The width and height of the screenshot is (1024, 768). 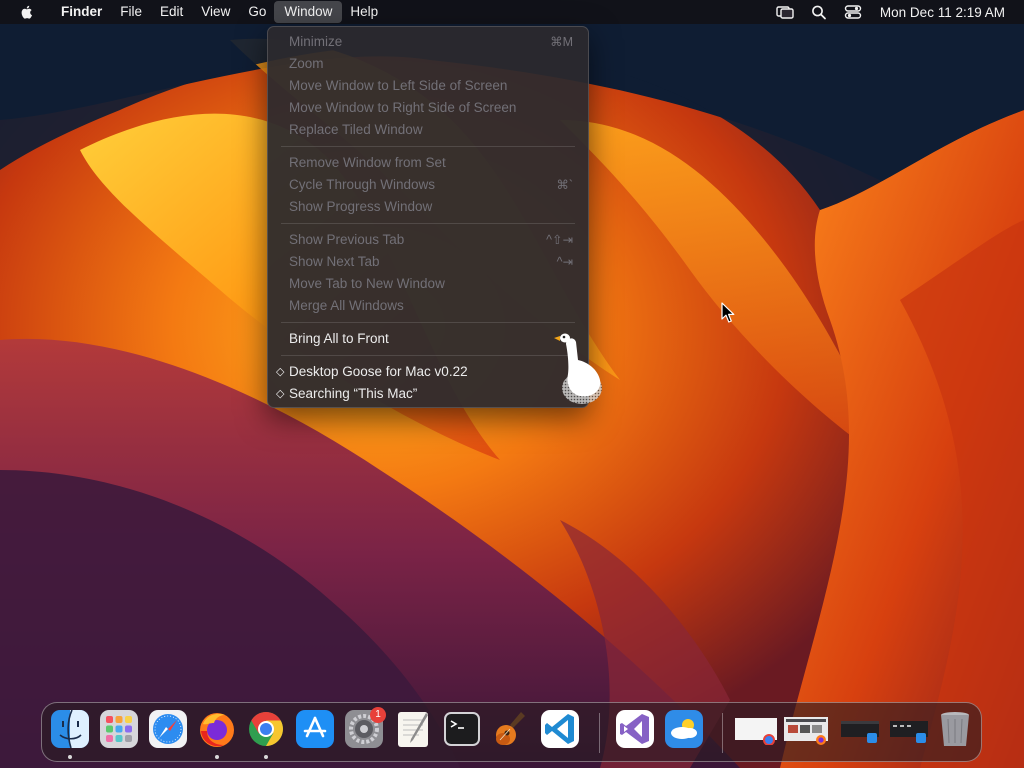 I want to click on dock-app-system-settings: 1, so click(x=365, y=730).